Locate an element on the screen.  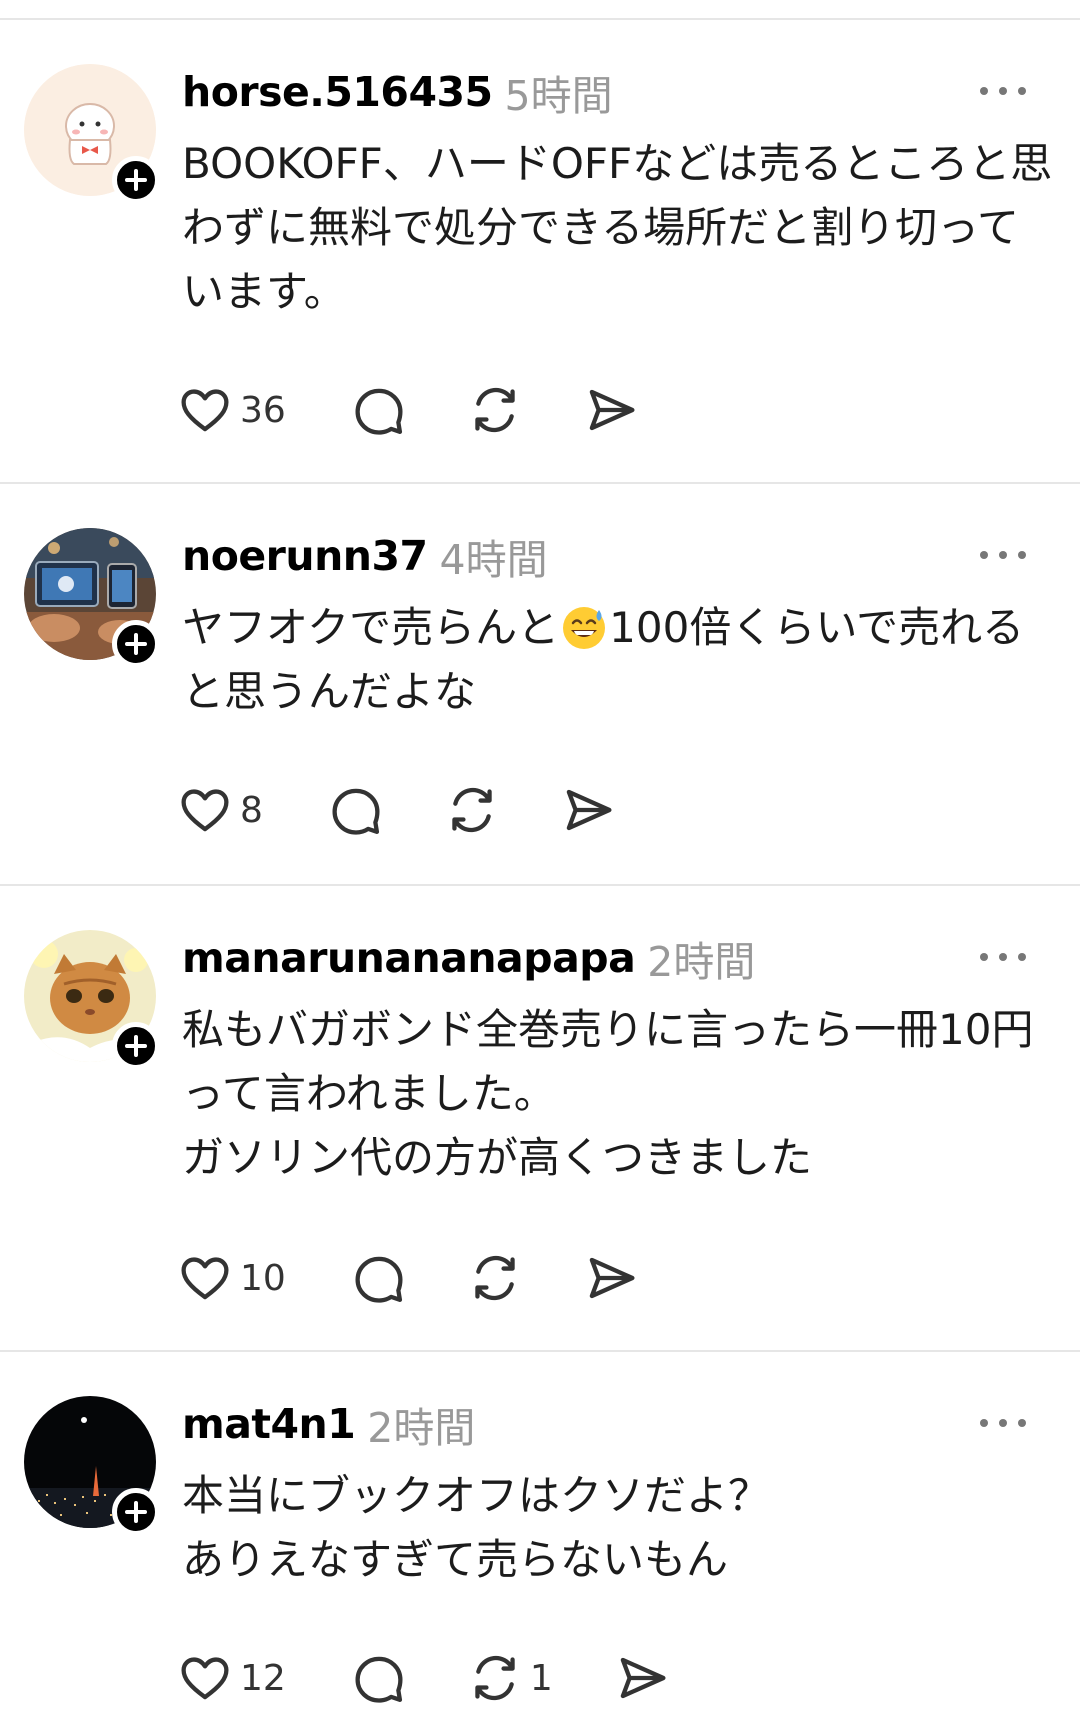
top-divider is located at coordinates (540, 10).